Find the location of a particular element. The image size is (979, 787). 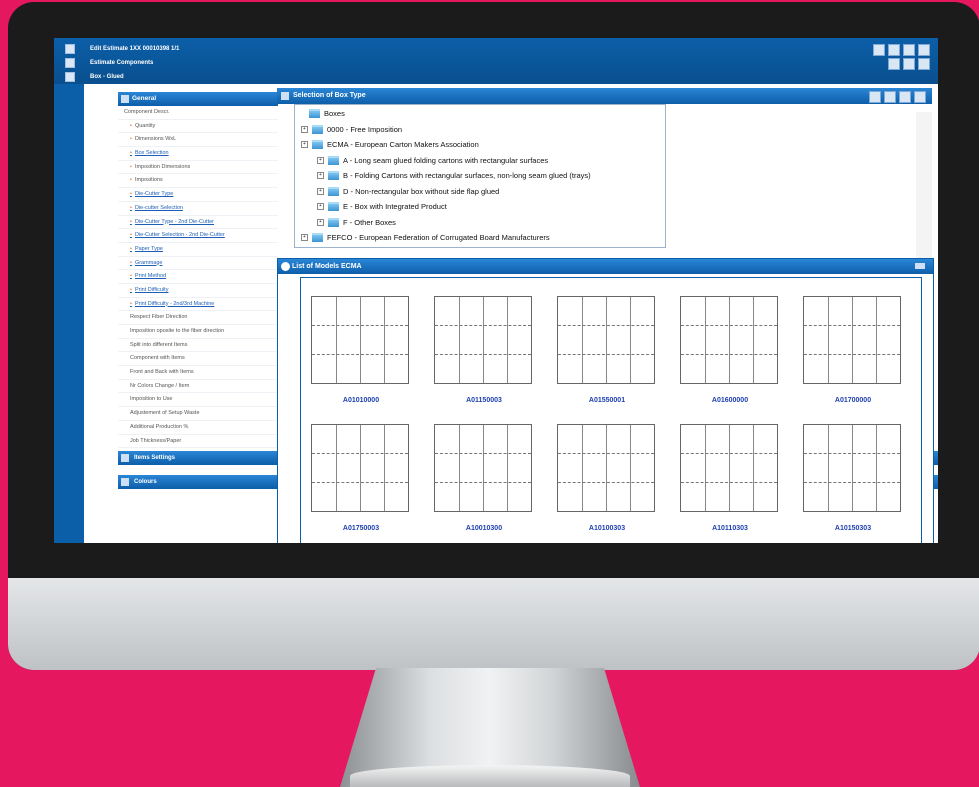

general-item: Die-Cutter Selection - 2nd Die-Cutter is located at coordinates (198, 236).